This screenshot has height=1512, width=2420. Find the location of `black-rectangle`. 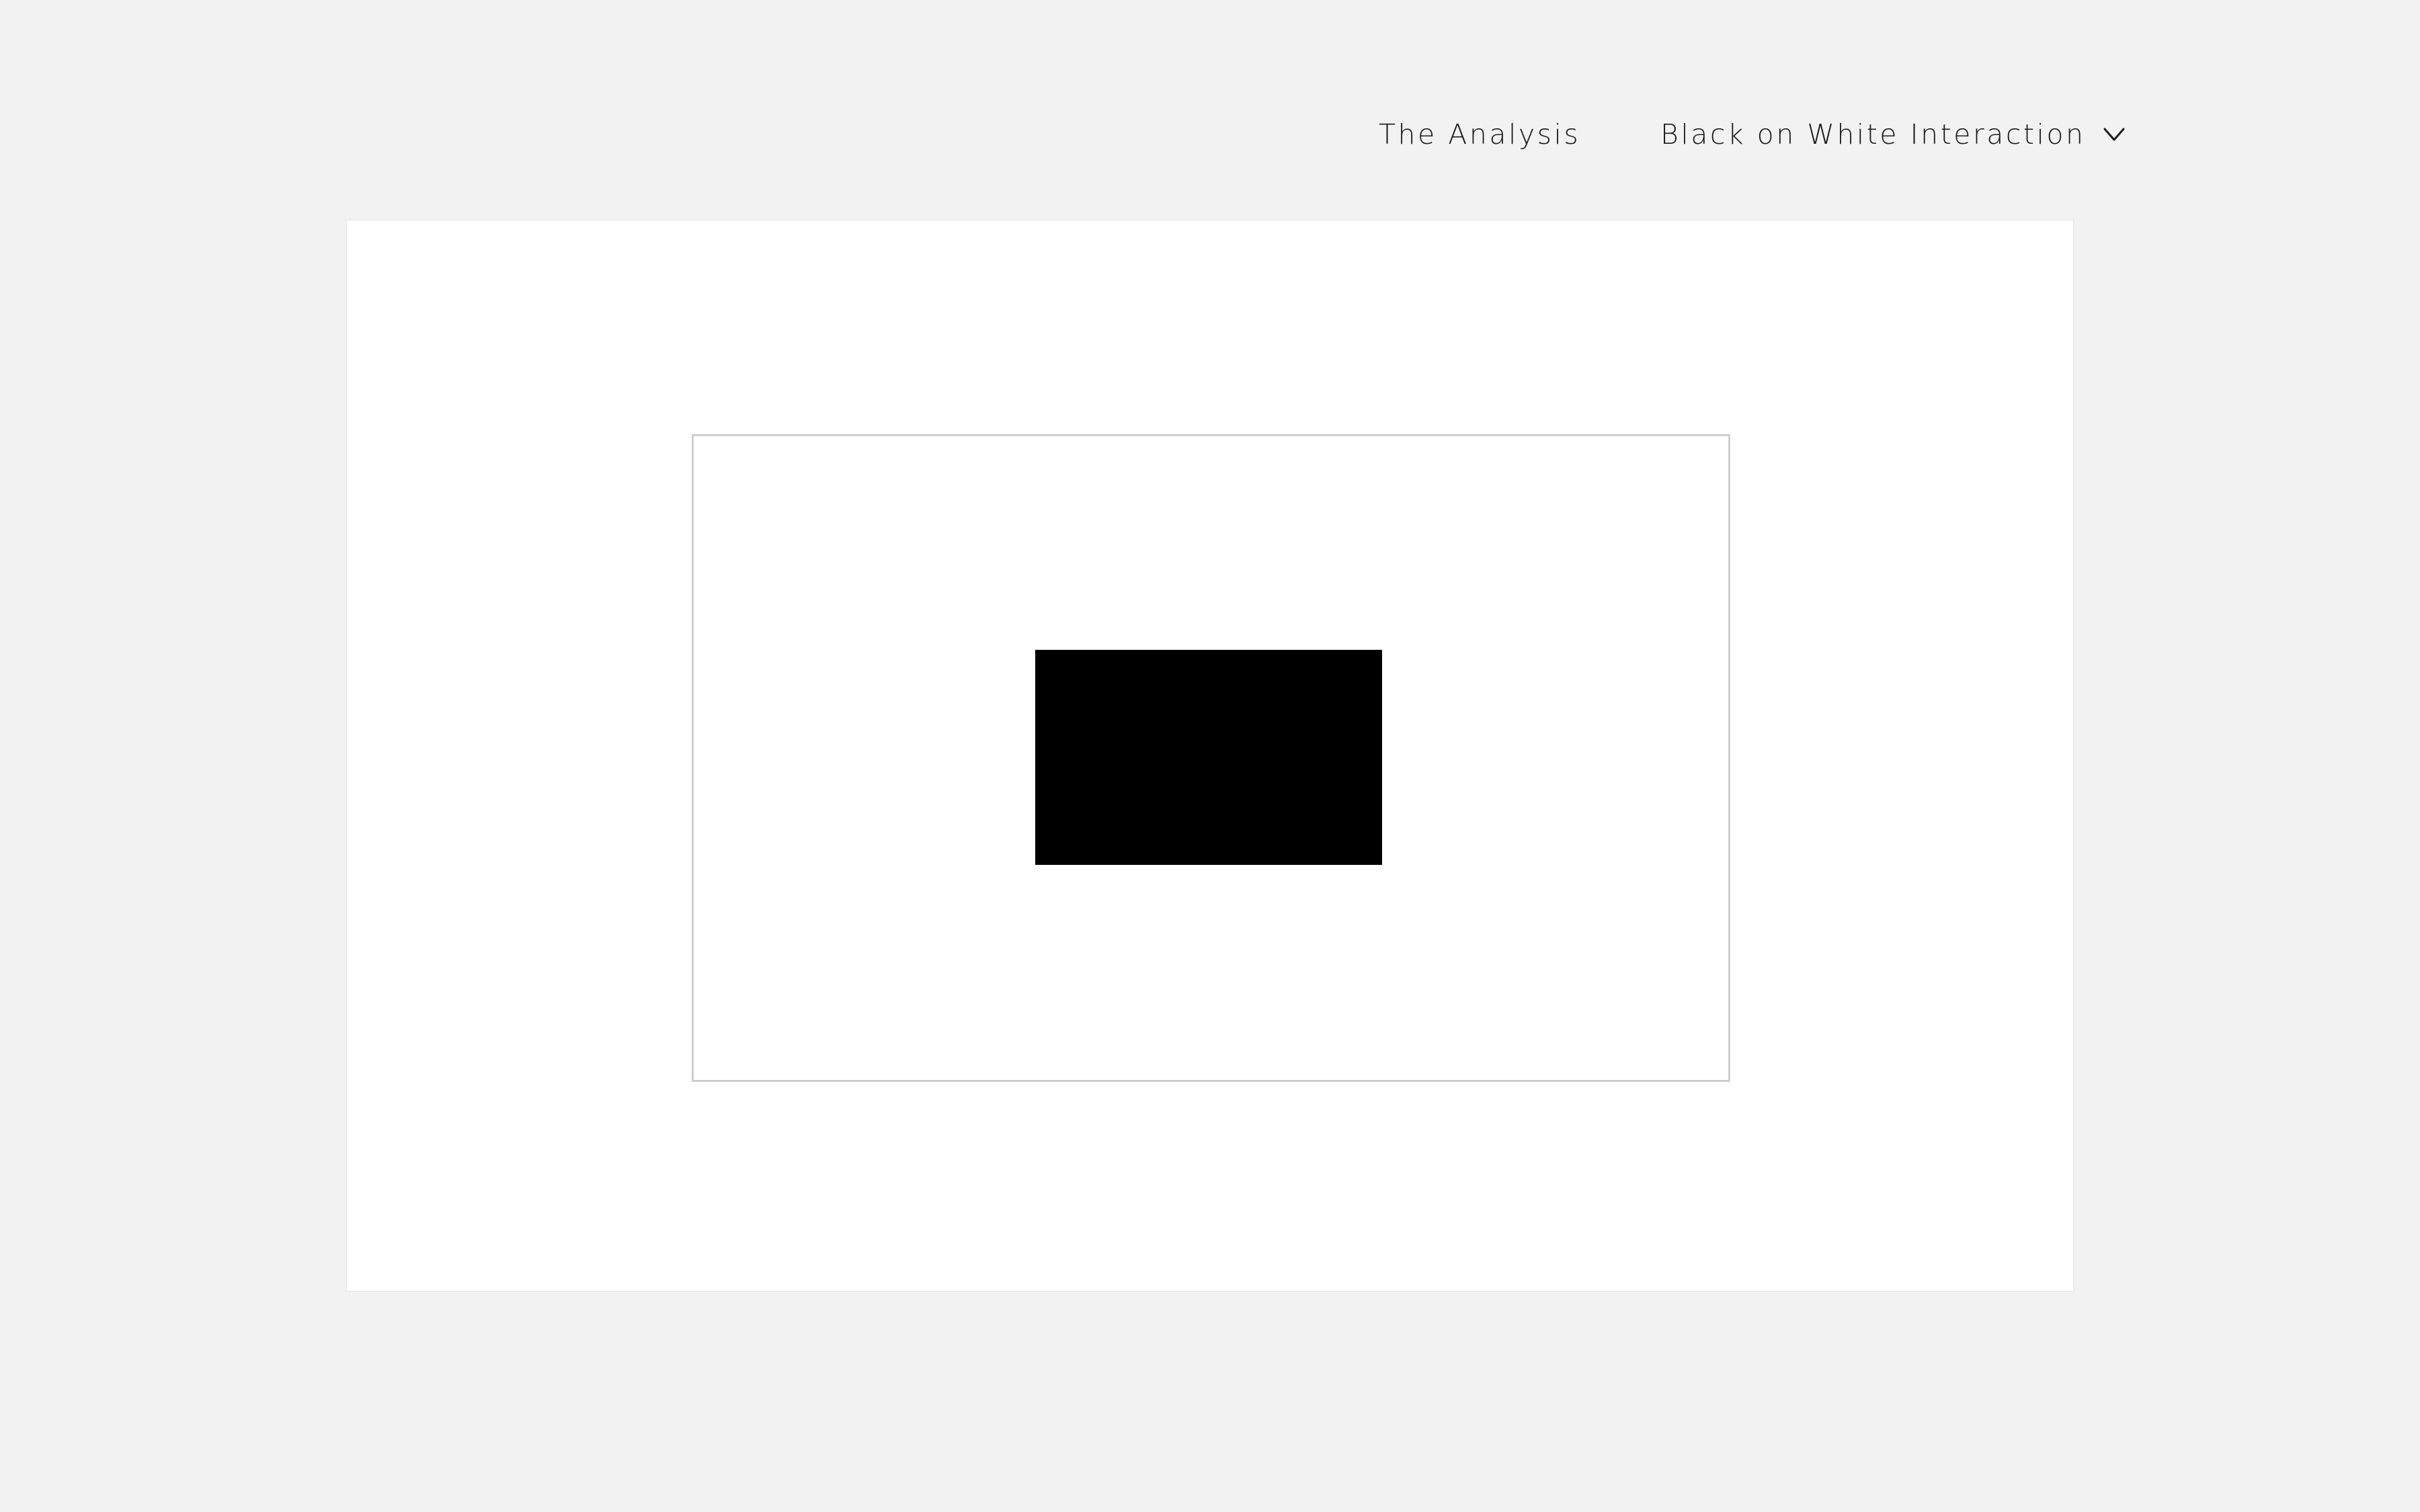

black-rectangle is located at coordinates (1208, 758).